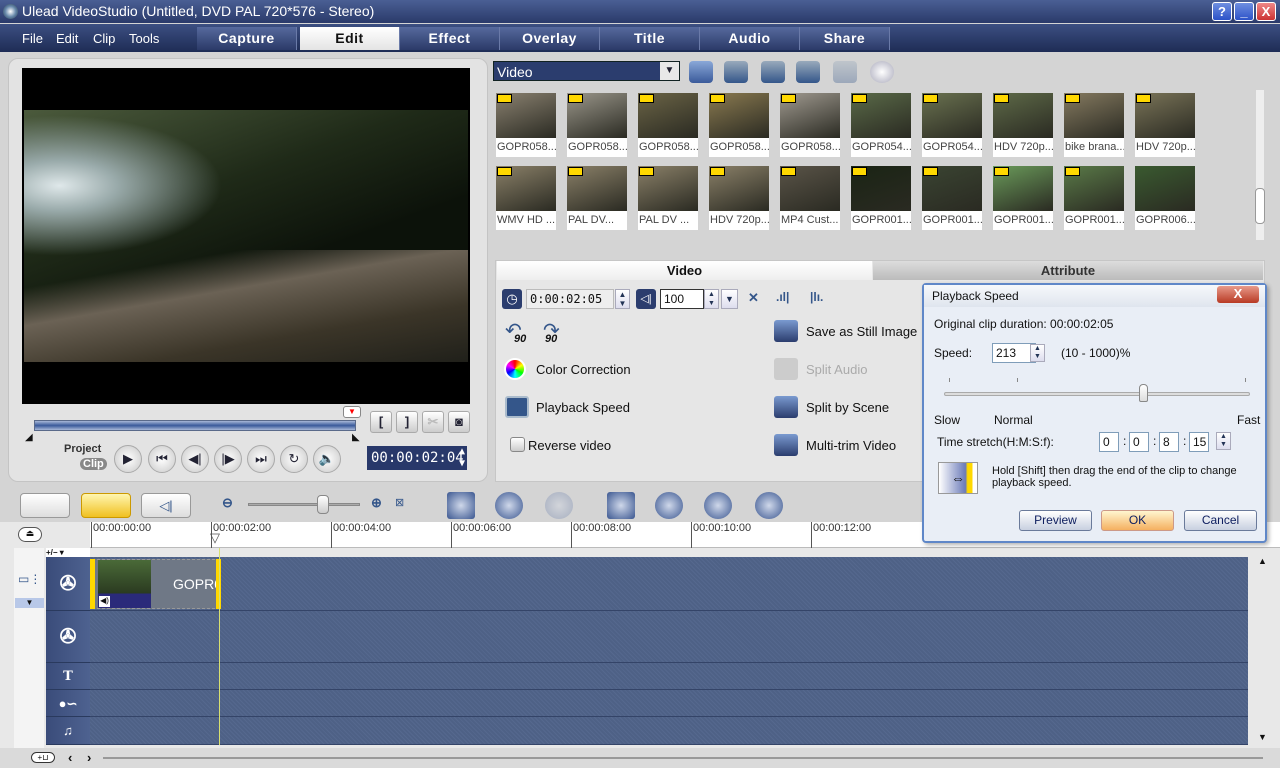 Image resolution: width=1280 pixels, height=768 pixels. What do you see at coordinates (816, 297) in the screenshot?
I see `fade-out-icon: |lı.` at bounding box center [816, 297].